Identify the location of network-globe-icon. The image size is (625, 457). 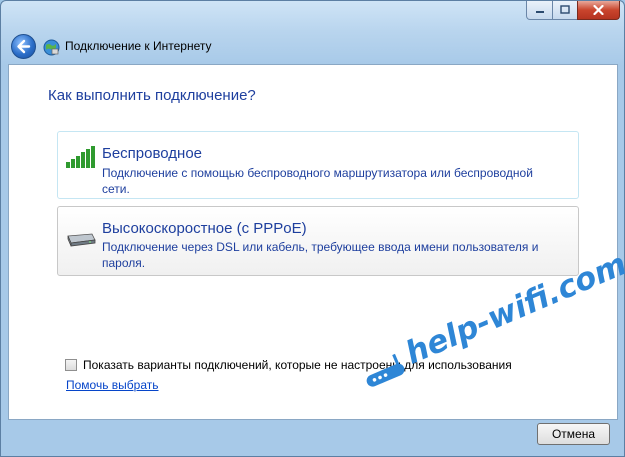
(51, 47).